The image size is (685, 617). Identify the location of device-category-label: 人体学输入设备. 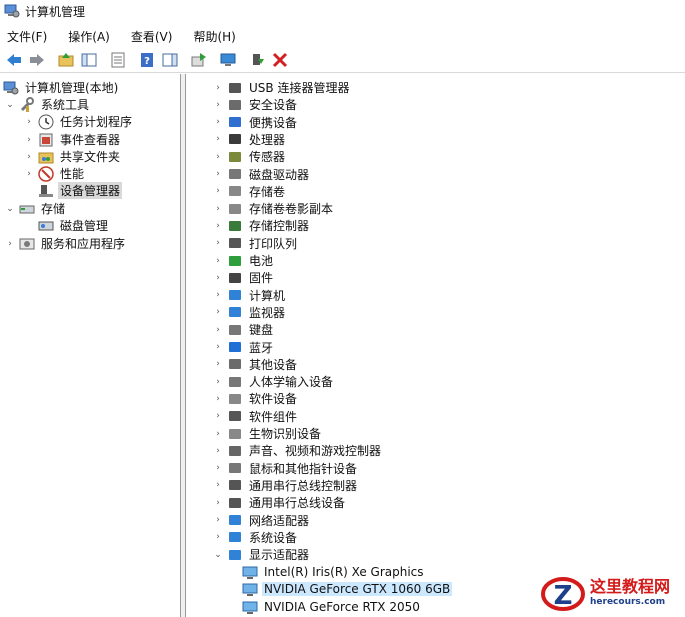
(291, 382).